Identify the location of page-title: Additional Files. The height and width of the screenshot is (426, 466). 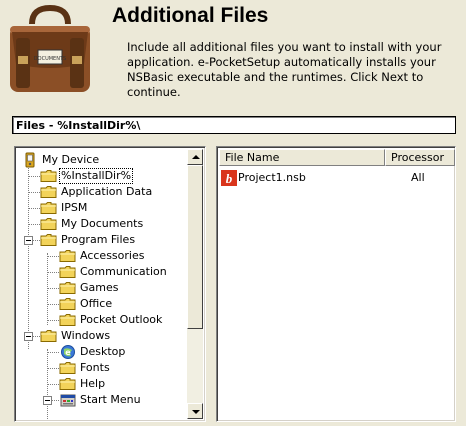
(190, 15).